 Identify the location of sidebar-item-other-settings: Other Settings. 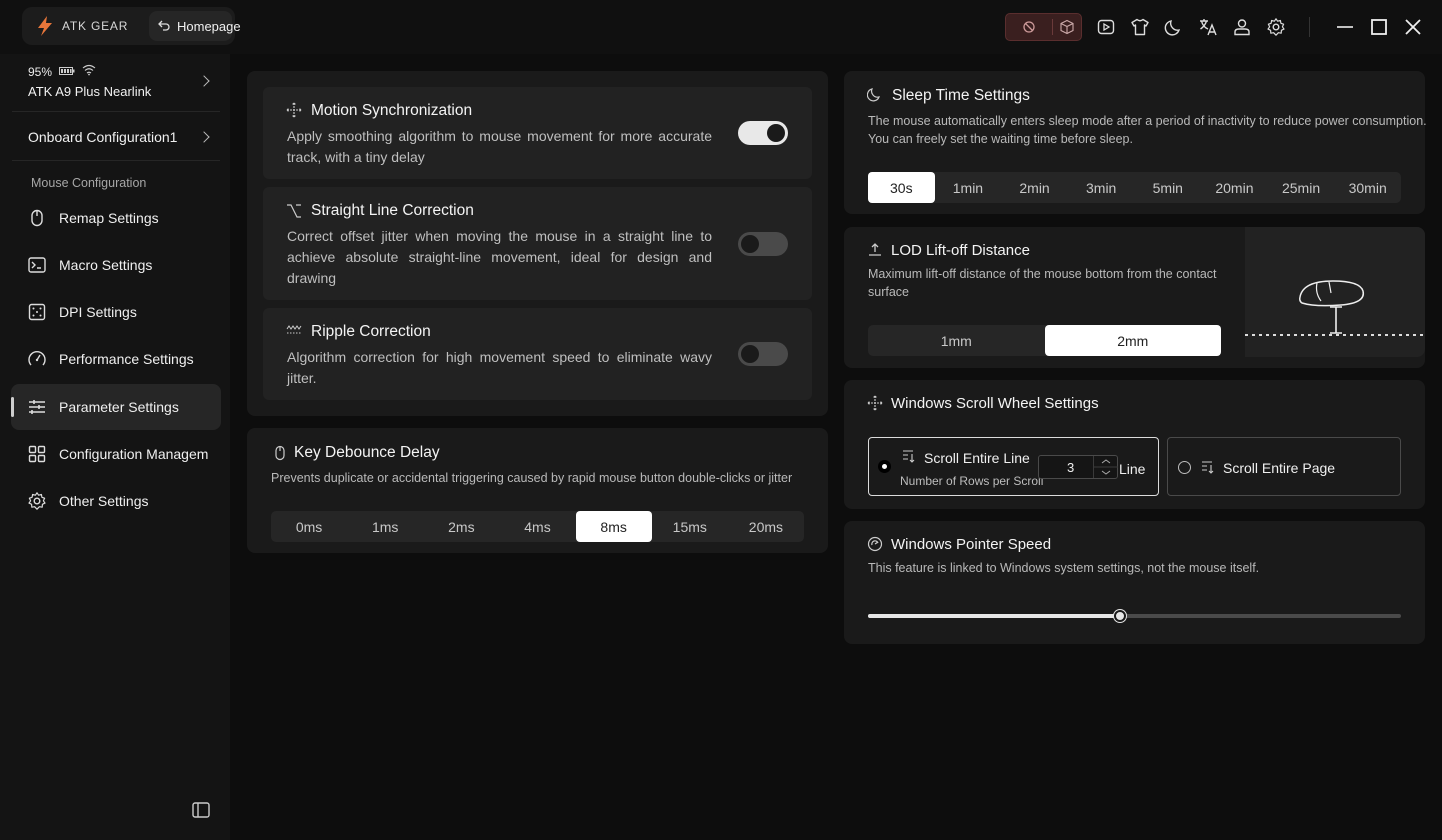
(116, 501).